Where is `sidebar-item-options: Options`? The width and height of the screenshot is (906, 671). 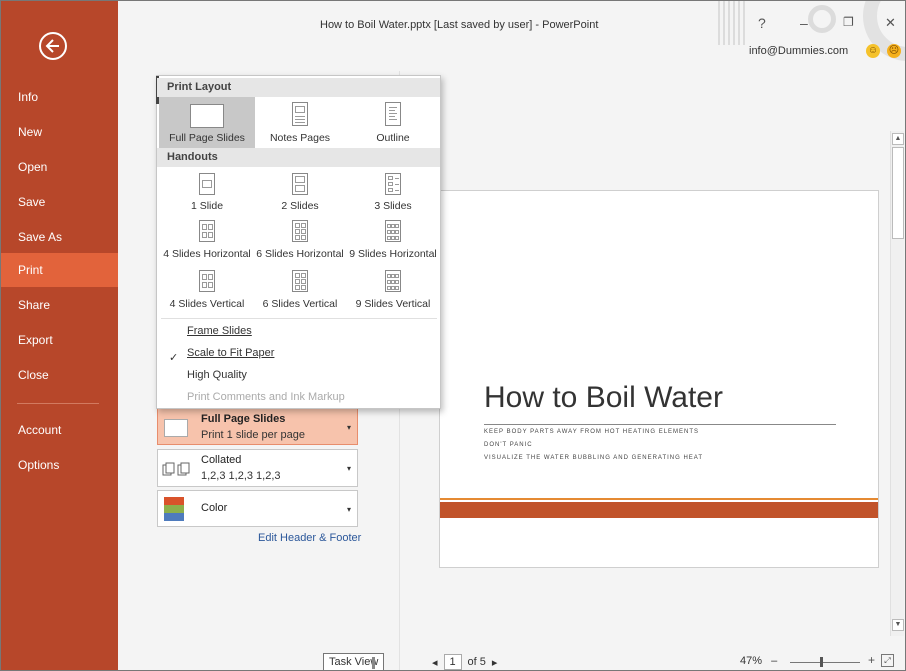
sidebar-item-options: Options is located at coordinates (59, 465).